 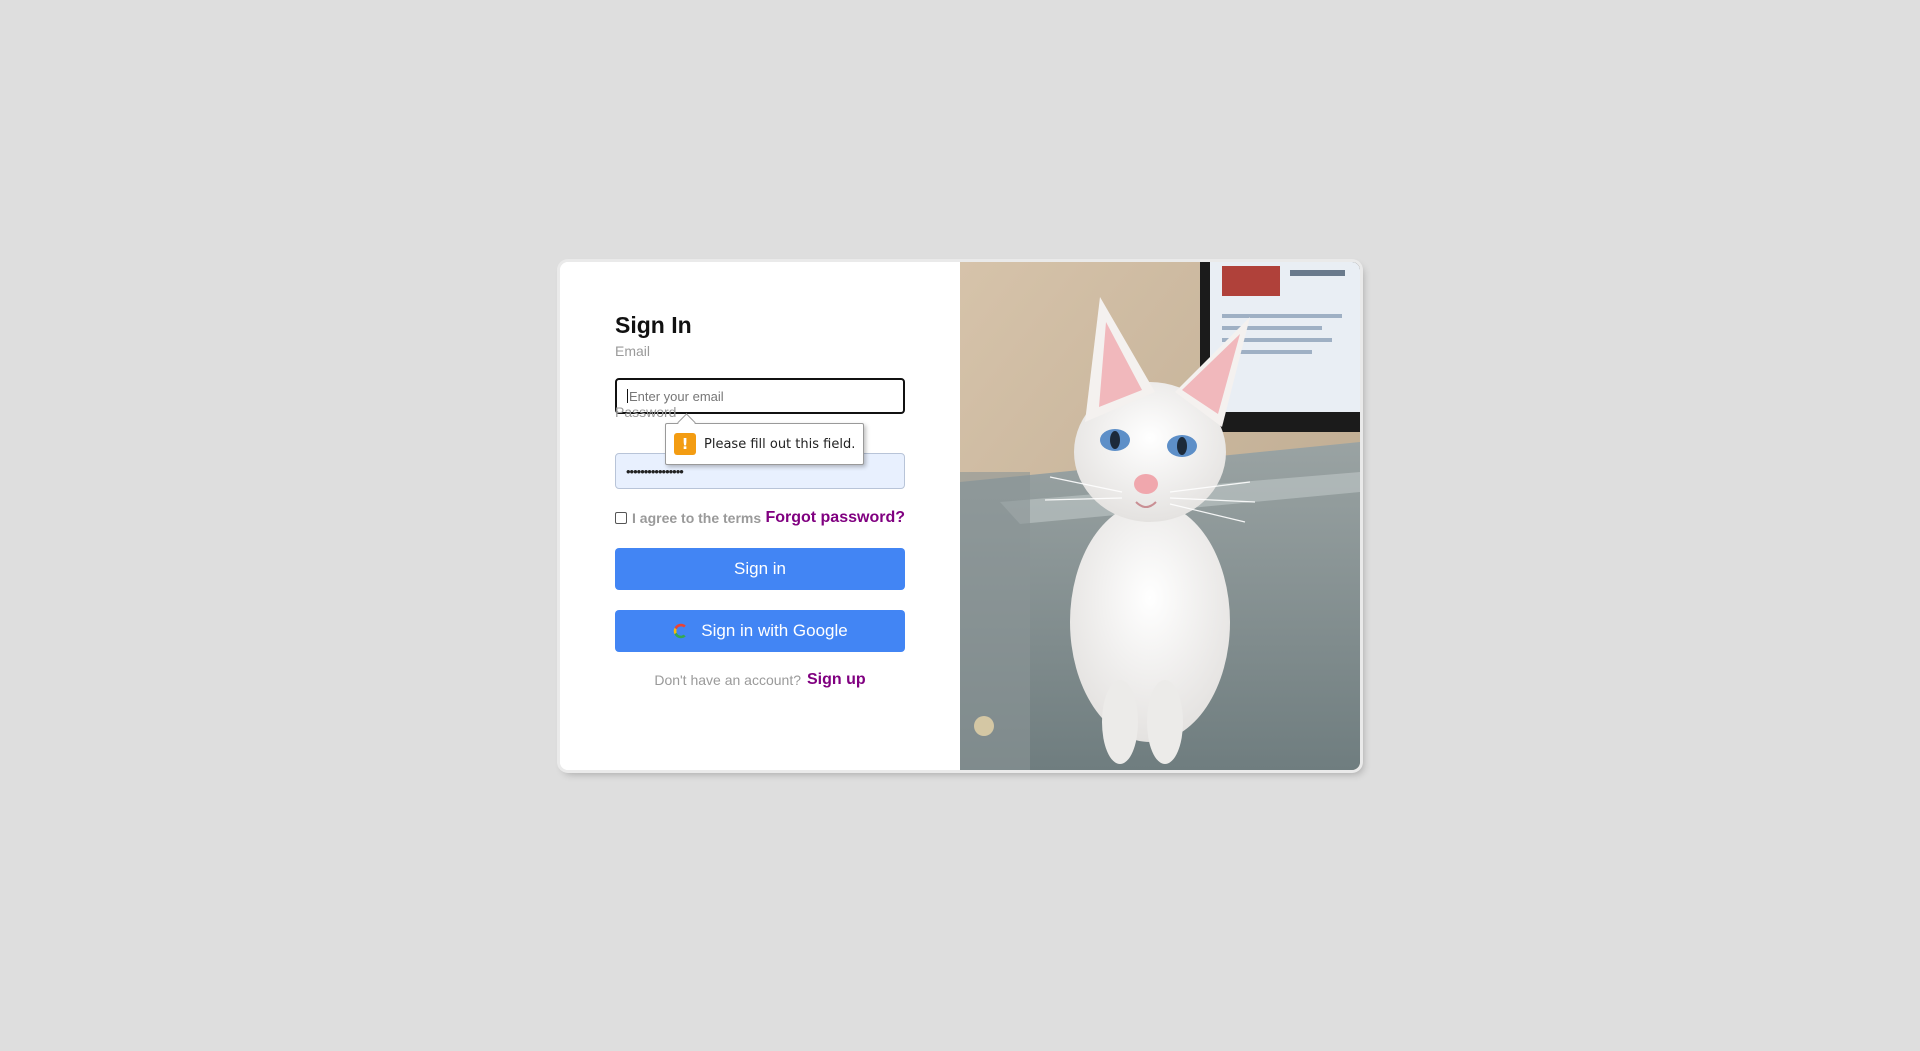 I want to click on terms-checkbox, so click(x=621, y=518).